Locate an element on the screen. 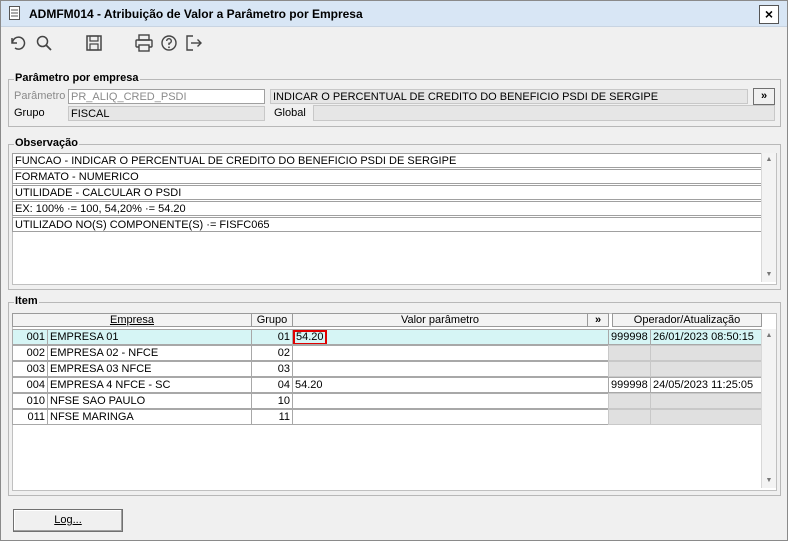 The height and width of the screenshot is (541, 788). row-empresa: NFSE MARINGA is located at coordinates (149, 417).